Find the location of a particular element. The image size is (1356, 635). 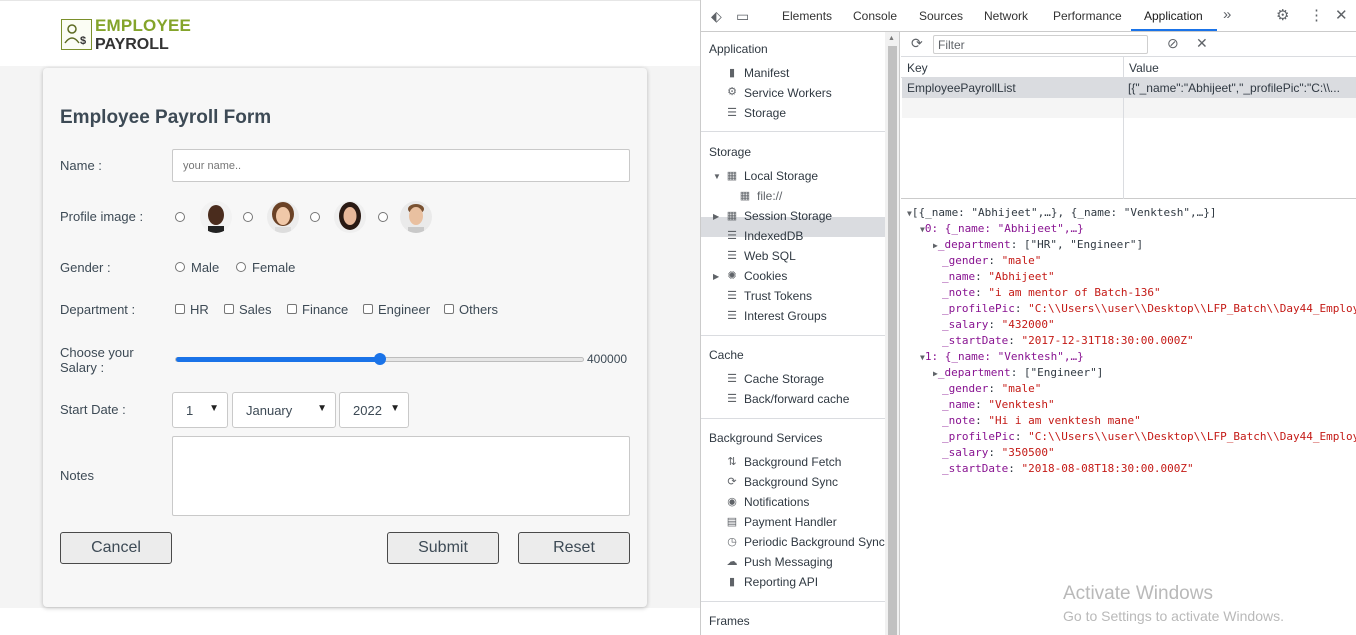

tab-elements: Elements is located at coordinates (807, 16).